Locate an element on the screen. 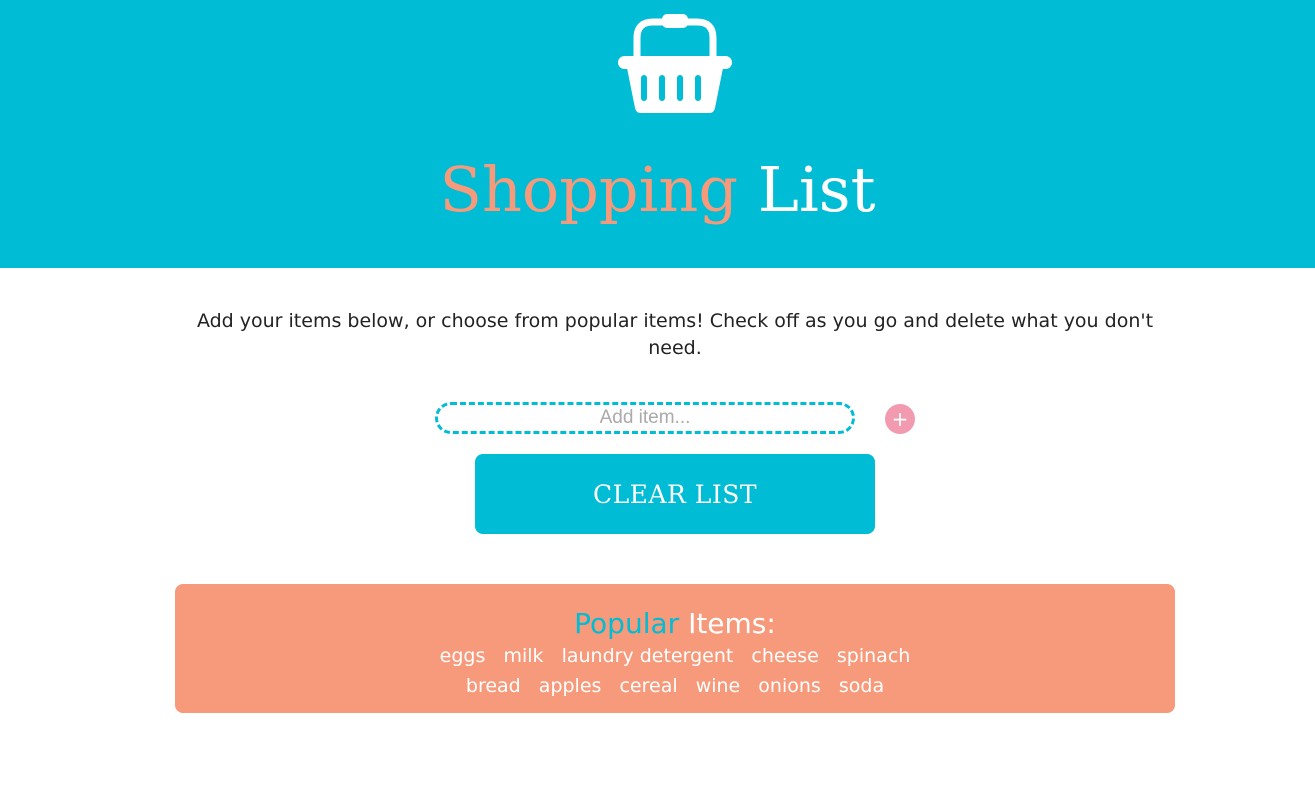 The width and height of the screenshot is (1315, 804). popular-items-row-2: bread apples cereal wine onions soda is located at coordinates (675, 686).